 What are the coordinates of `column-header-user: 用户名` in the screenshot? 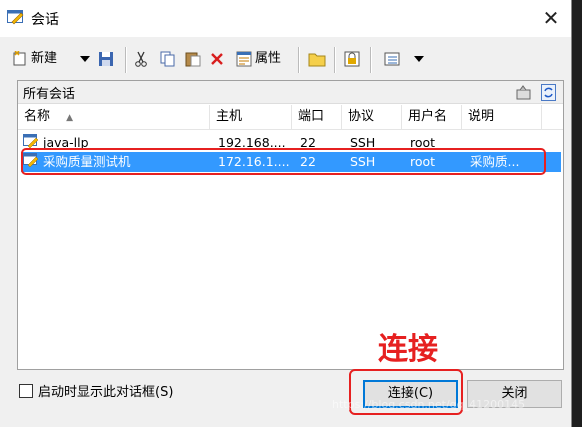 It's located at (432, 117).